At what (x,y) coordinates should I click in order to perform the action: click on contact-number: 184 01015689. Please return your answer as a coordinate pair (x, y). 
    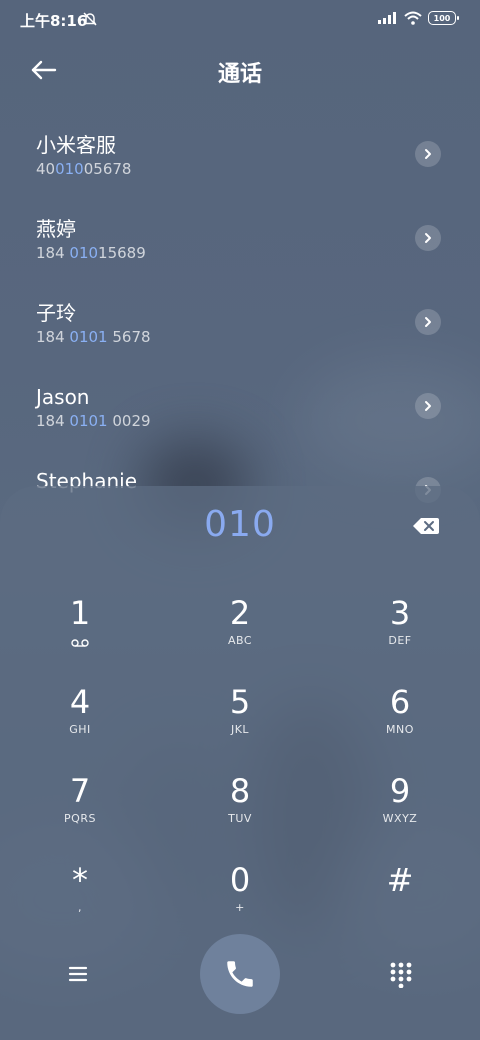
    Looking at the image, I should click on (91, 253).